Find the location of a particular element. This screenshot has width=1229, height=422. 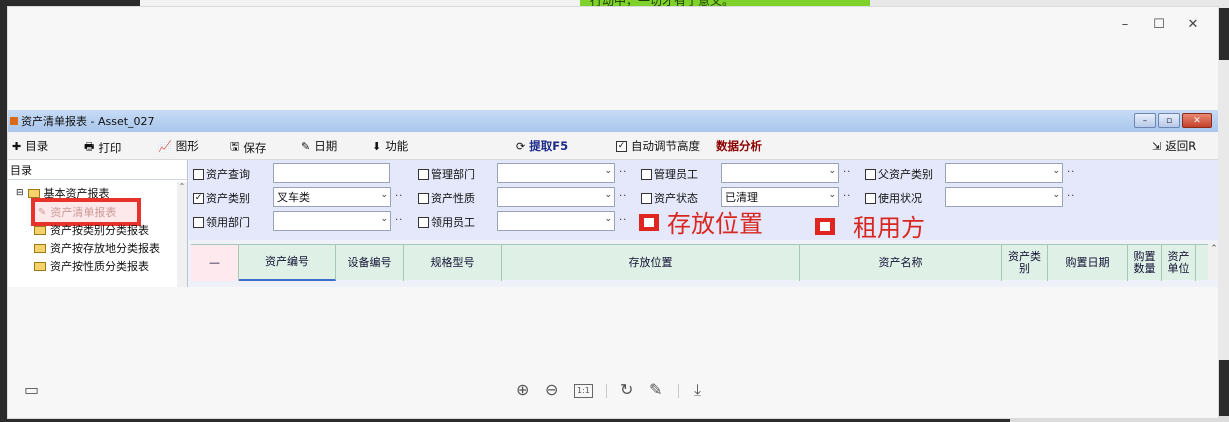

catalog-label: 目录 is located at coordinates (37, 146).